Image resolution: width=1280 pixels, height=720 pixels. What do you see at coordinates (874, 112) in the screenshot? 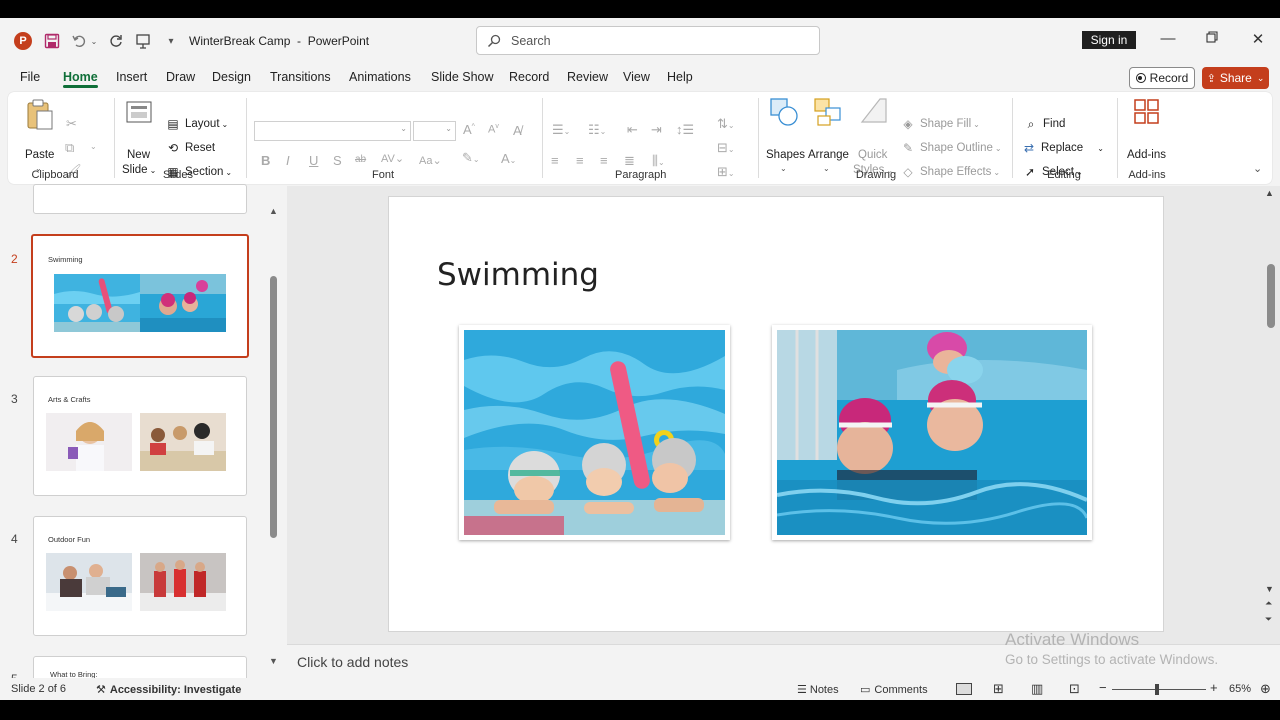
I see `quick-styles-icon` at bounding box center [874, 112].